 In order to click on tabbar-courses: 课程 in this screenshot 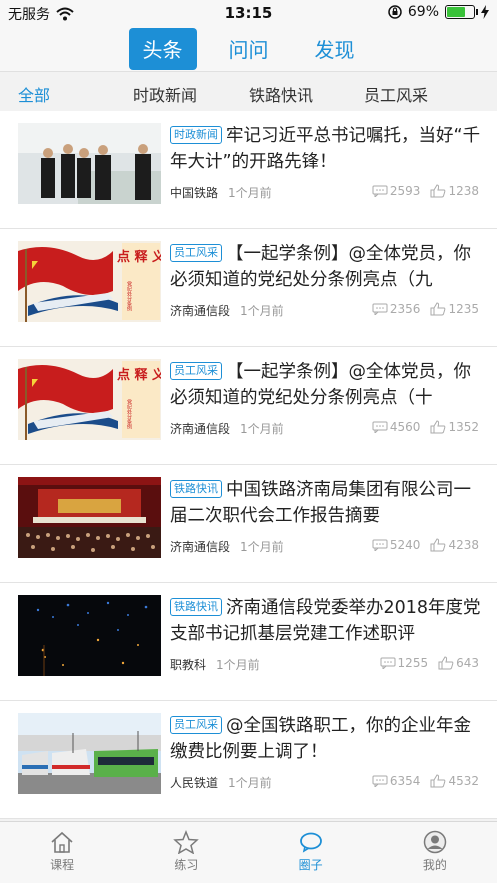, I will do `click(62, 852)`.